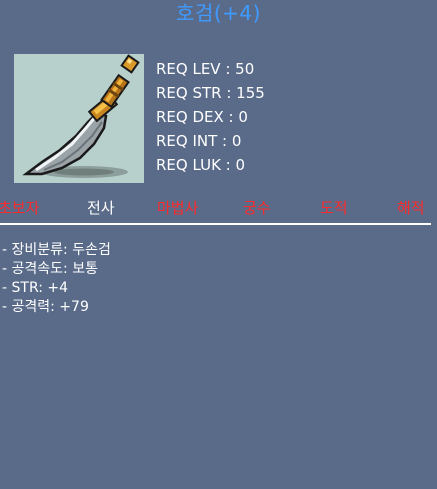  What do you see at coordinates (411, 208) in the screenshot?
I see `job-pirate: 해적` at bounding box center [411, 208].